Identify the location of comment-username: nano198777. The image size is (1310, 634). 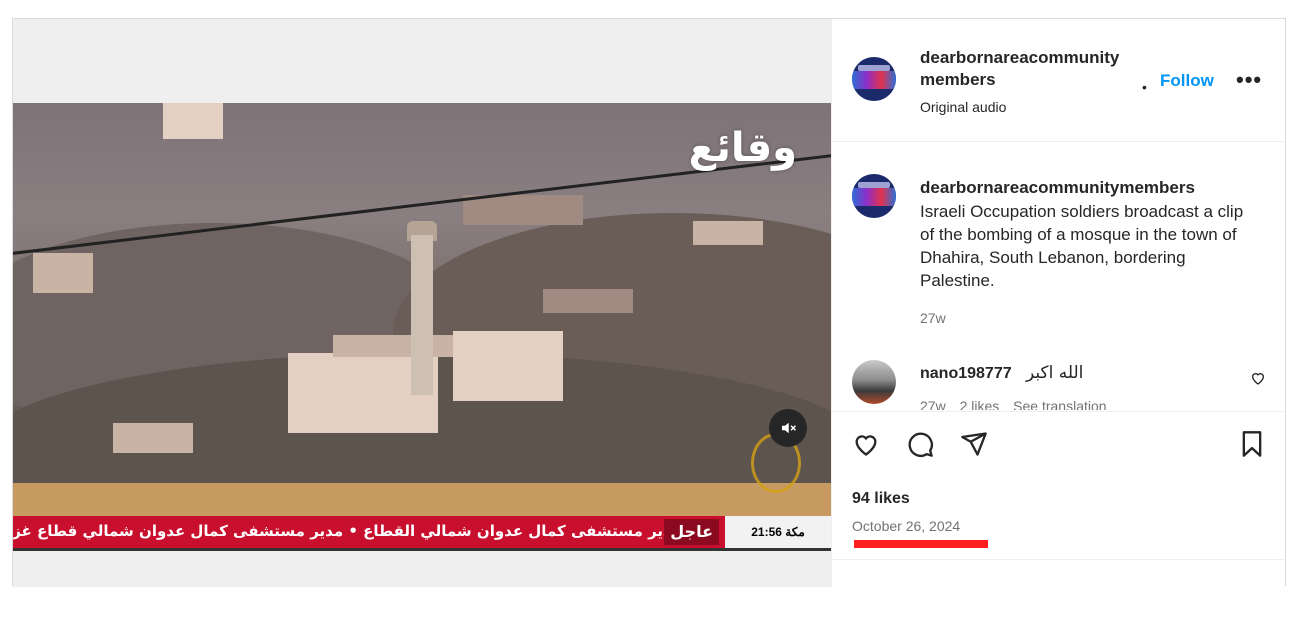
(966, 374).